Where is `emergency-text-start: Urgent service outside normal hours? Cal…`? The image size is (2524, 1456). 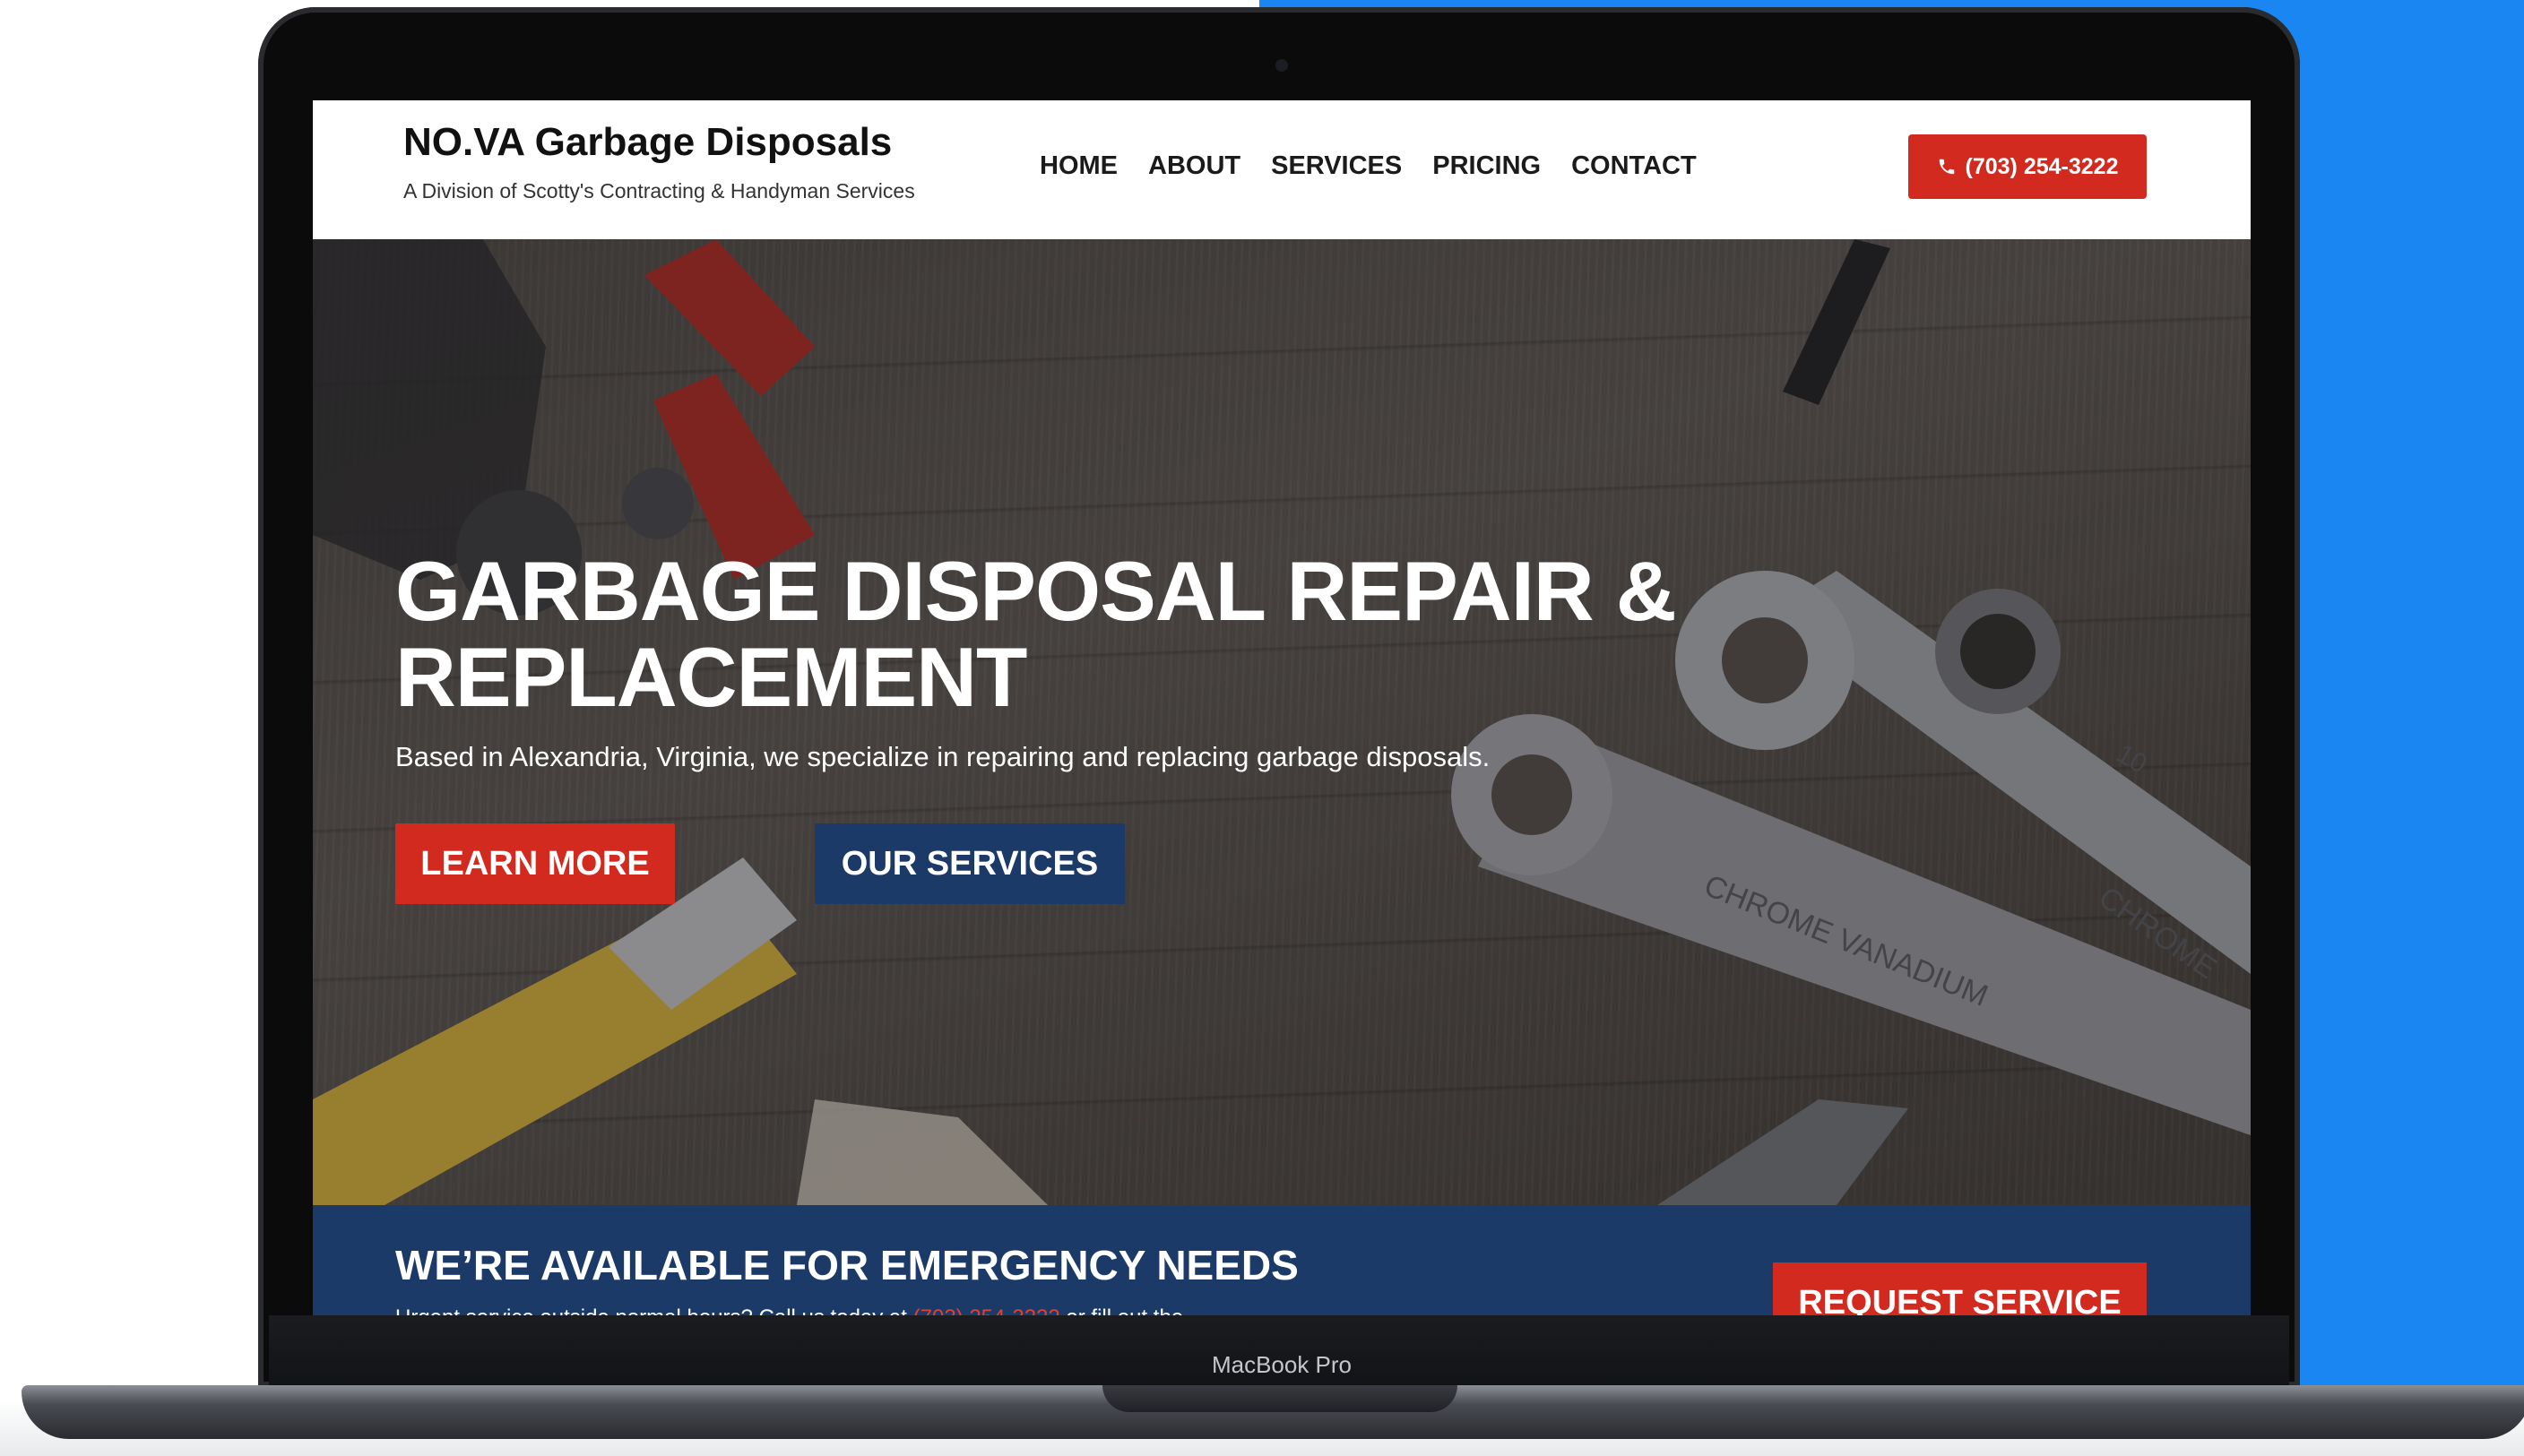
emergency-text-start: Urgent service outside normal hours? Cal… is located at coordinates (651, 1310).